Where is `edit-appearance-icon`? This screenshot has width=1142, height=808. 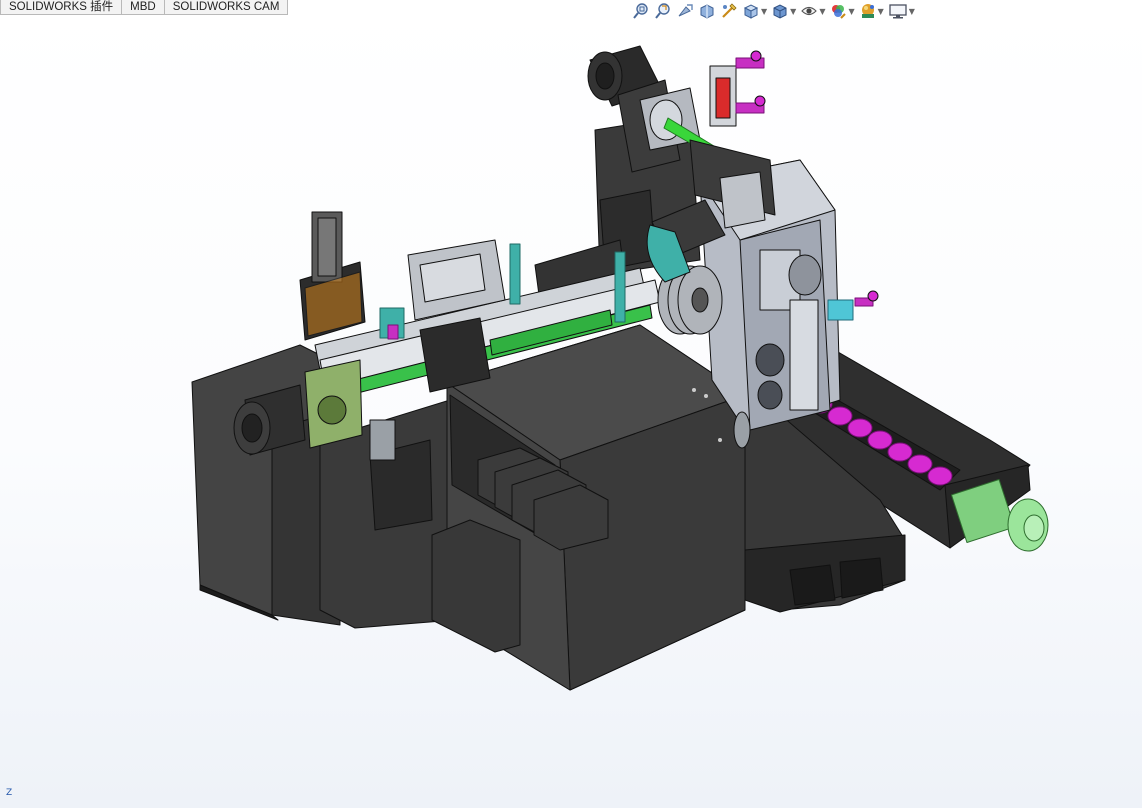 edit-appearance-icon is located at coordinates (839, 12).